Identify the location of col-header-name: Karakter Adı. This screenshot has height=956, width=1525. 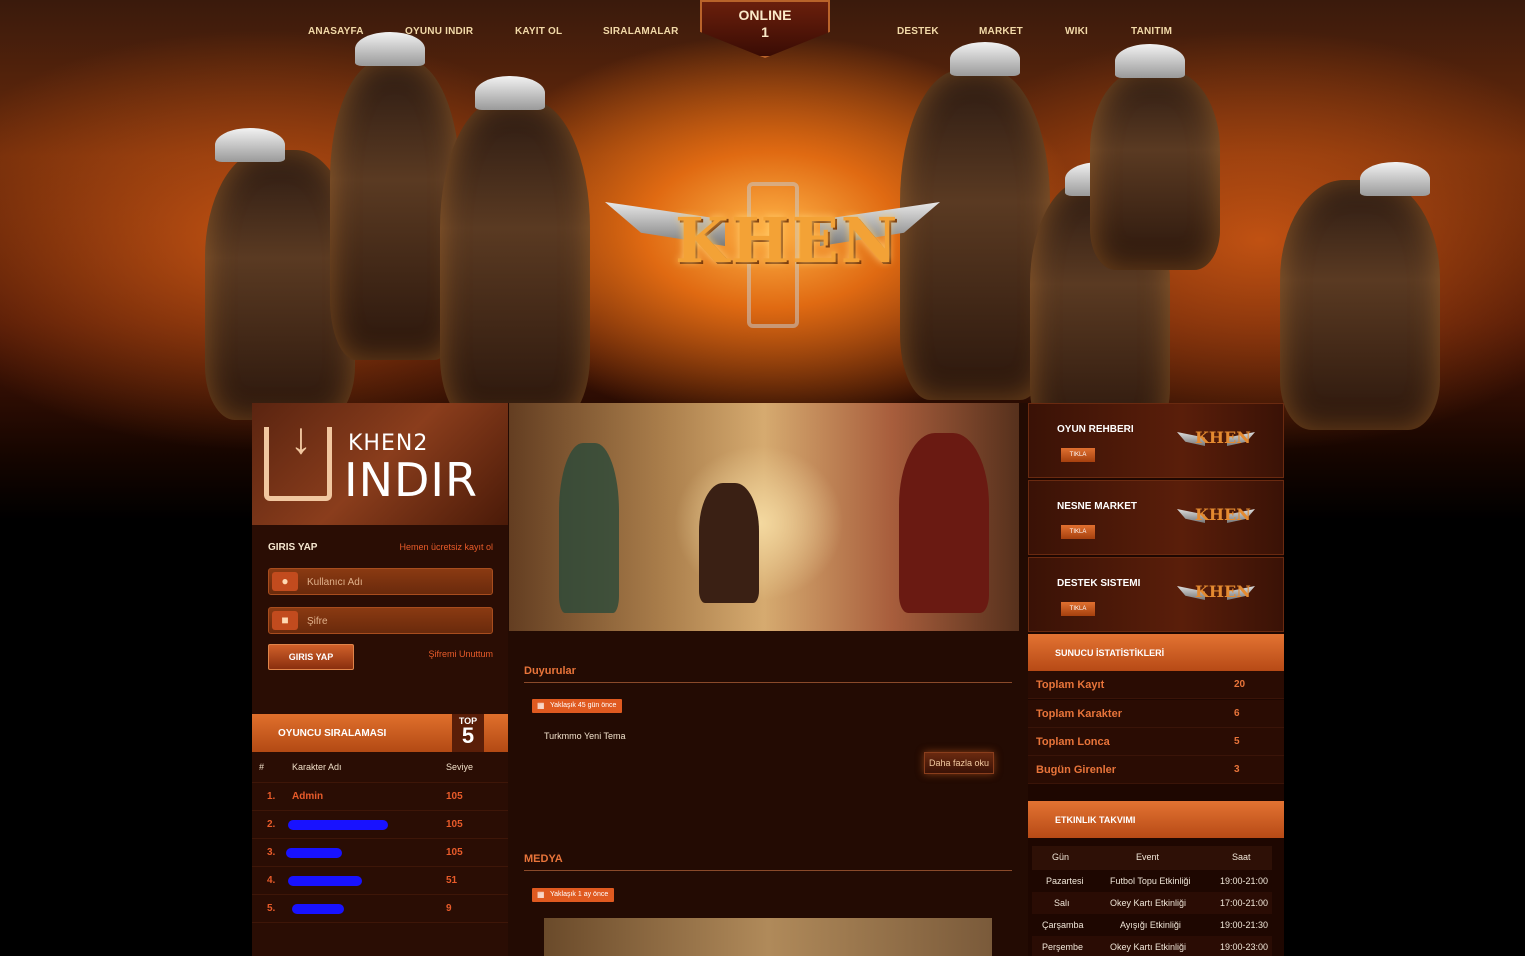
(317, 767).